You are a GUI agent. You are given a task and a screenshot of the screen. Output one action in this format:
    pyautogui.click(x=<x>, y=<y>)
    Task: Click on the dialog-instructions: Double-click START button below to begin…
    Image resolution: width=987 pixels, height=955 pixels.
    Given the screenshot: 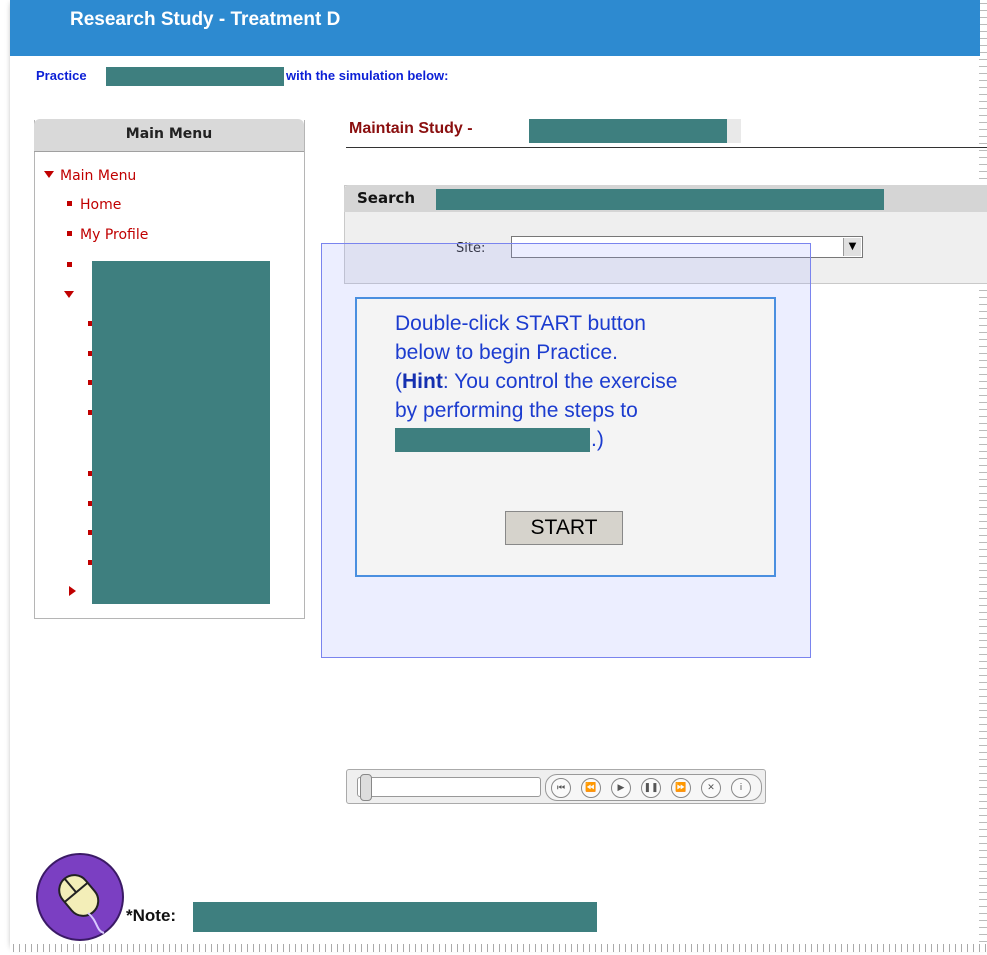 What is the action you would take?
    pyautogui.click(x=580, y=381)
    